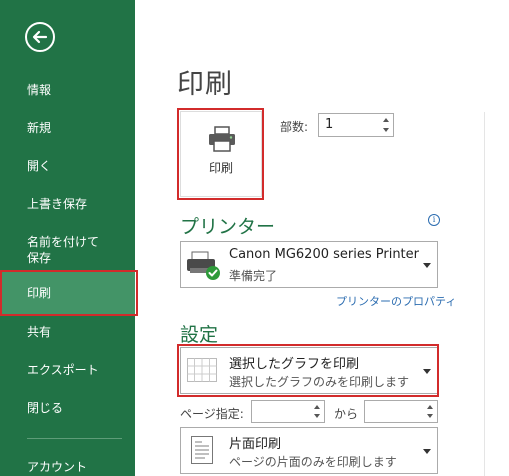  I want to click on one-sided-page-icon, so click(202, 450).